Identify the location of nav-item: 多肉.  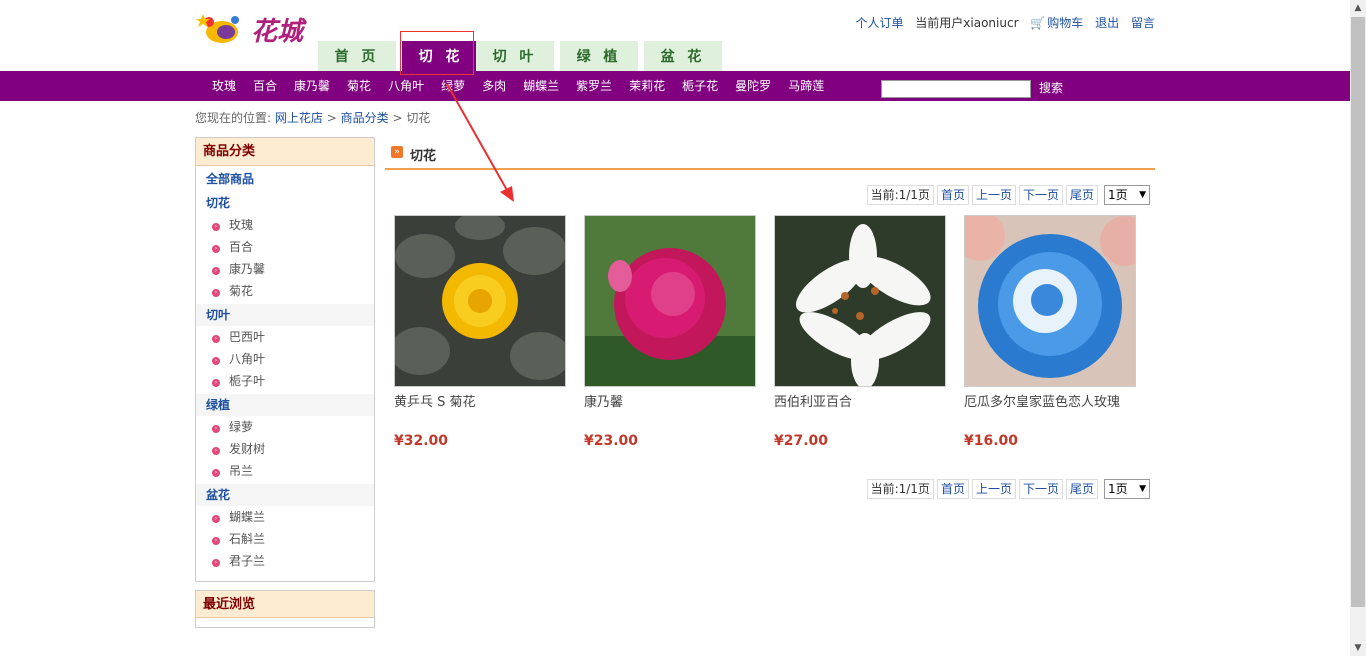
(494, 86).